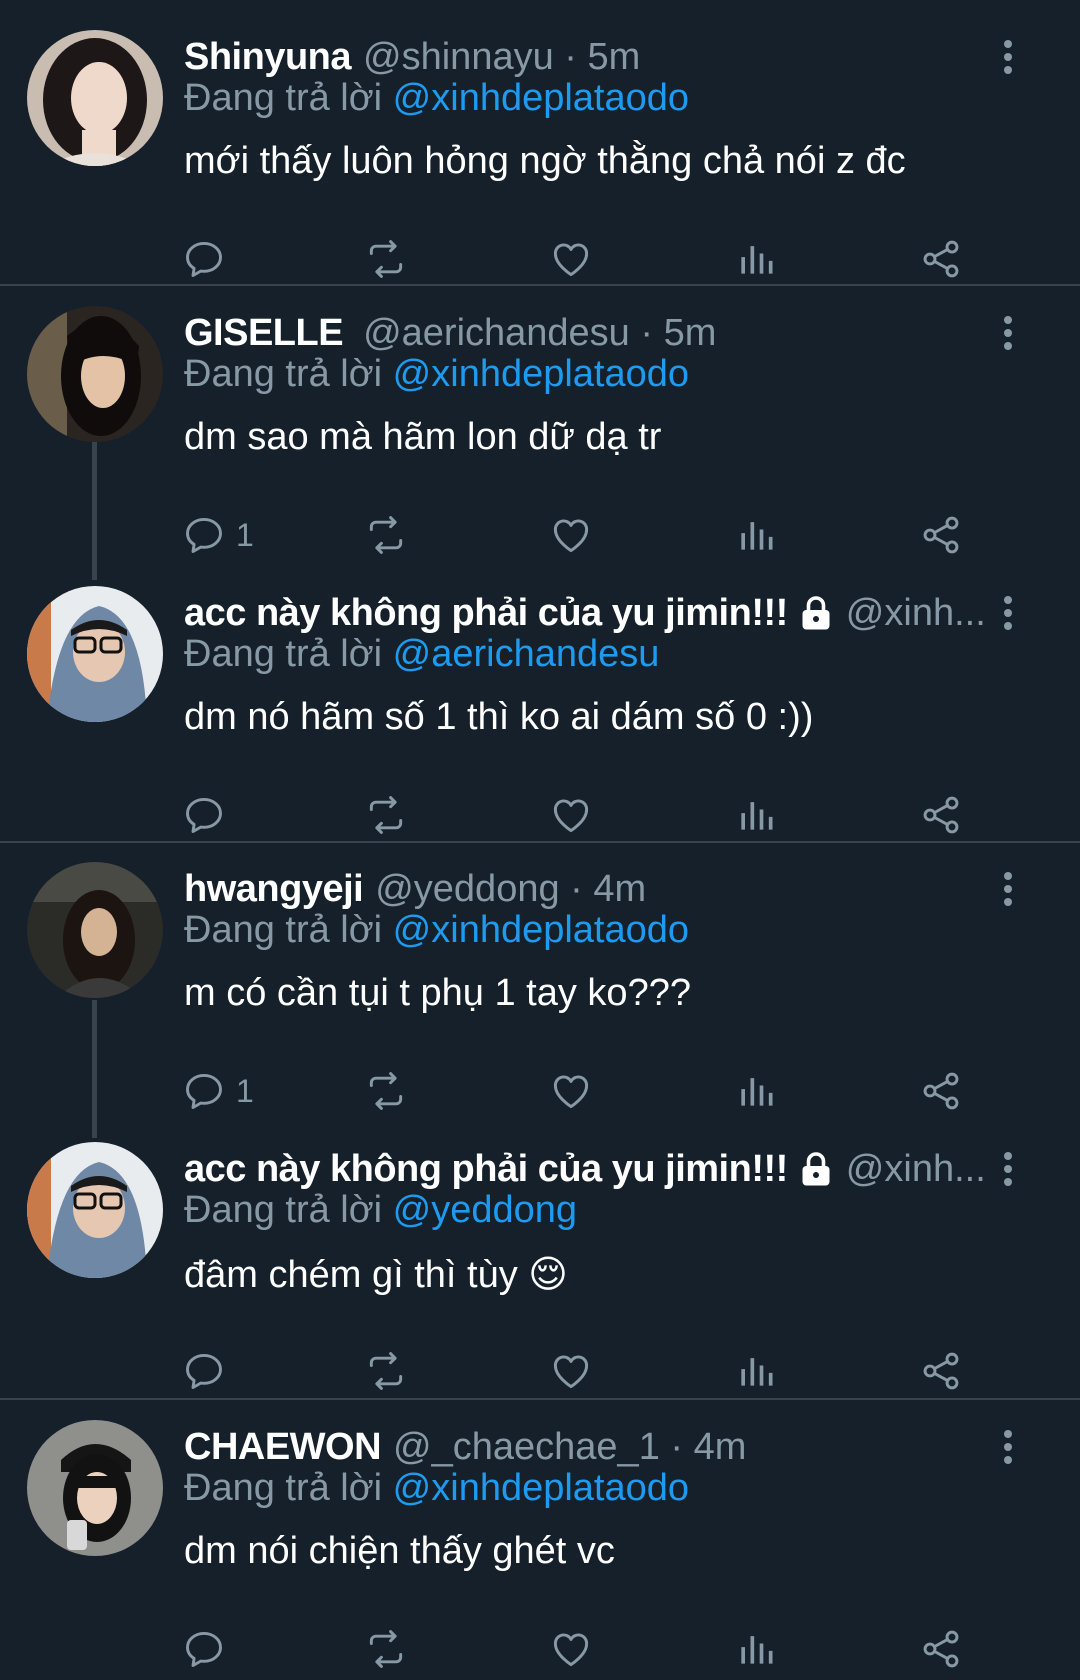 This screenshot has width=1080, height=1680. I want to click on display-name: Shinyuna, so click(268, 57).